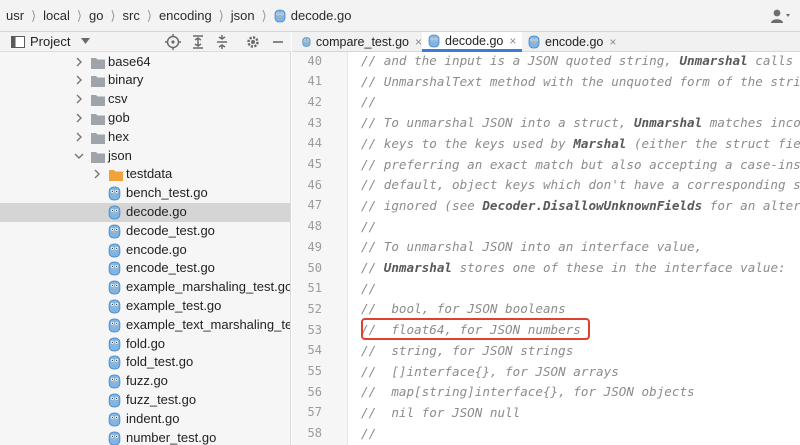 This screenshot has width=800, height=445. What do you see at coordinates (278, 42) in the screenshot?
I see `minimize-icon` at bounding box center [278, 42].